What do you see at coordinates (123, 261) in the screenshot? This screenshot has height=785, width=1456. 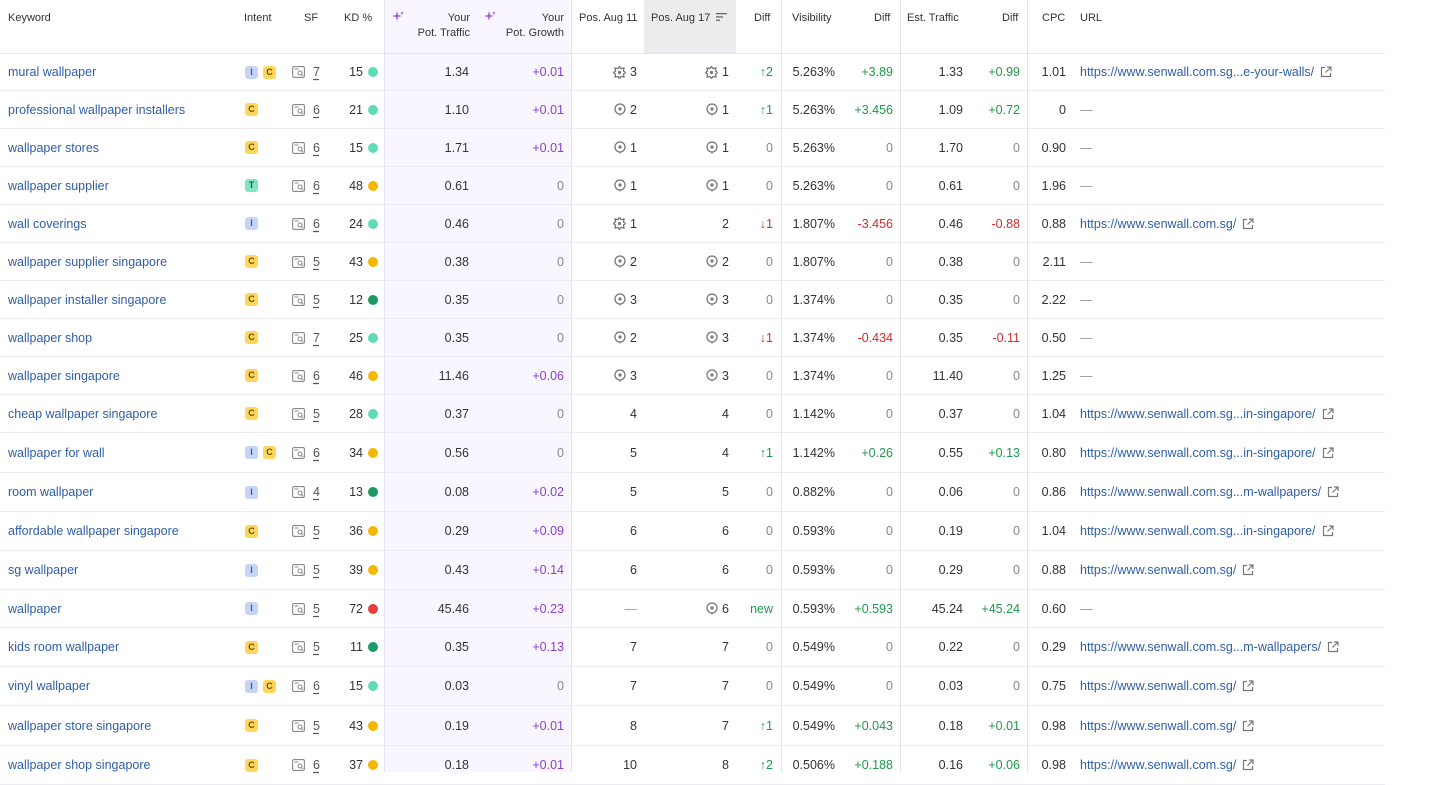 I see `keyword-link: wallpaper supplier singapore` at bounding box center [123, 261].